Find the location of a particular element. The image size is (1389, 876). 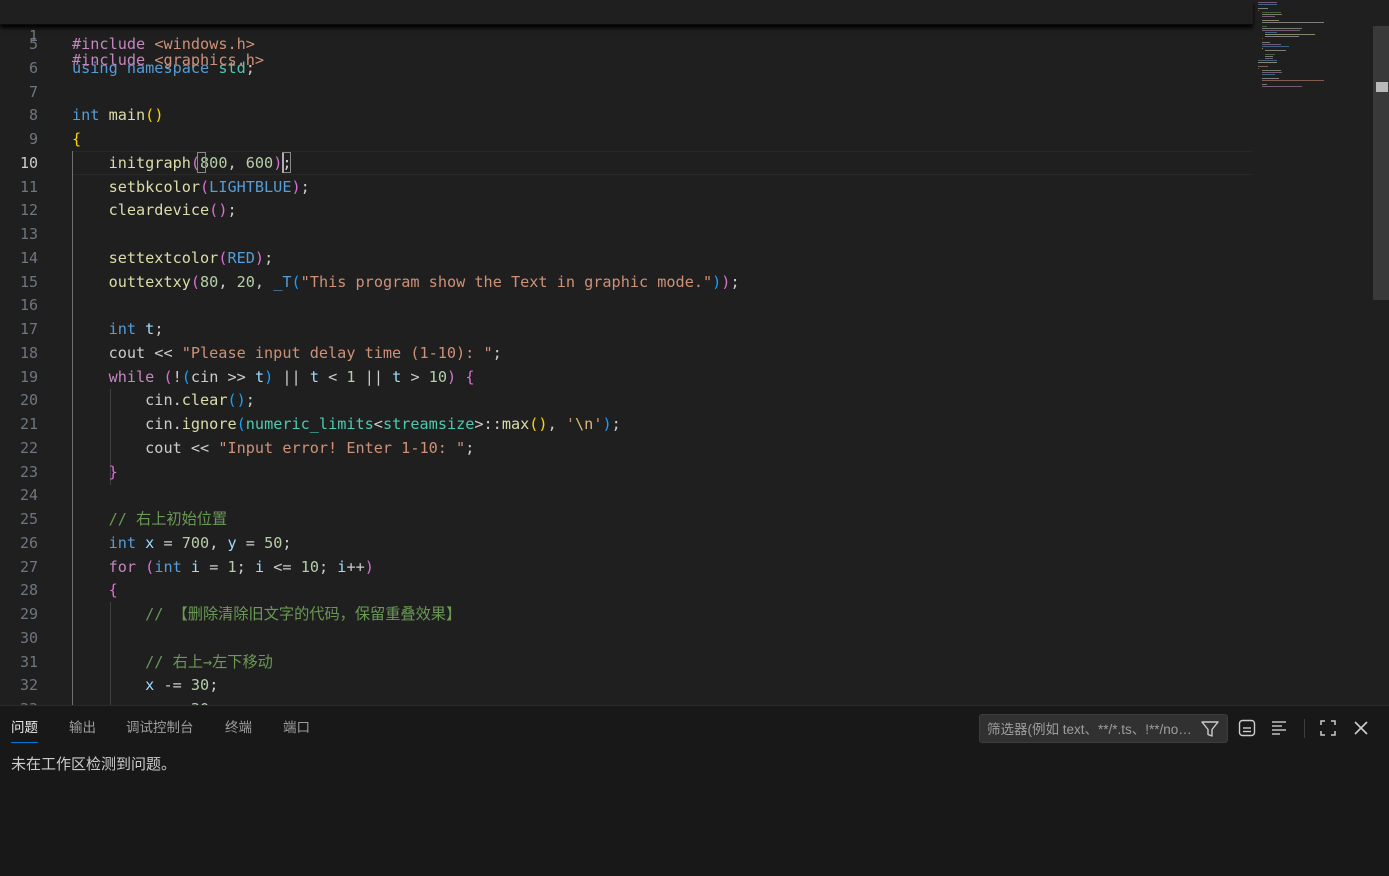

line-number: 26 is located at coordinates (28, 542).